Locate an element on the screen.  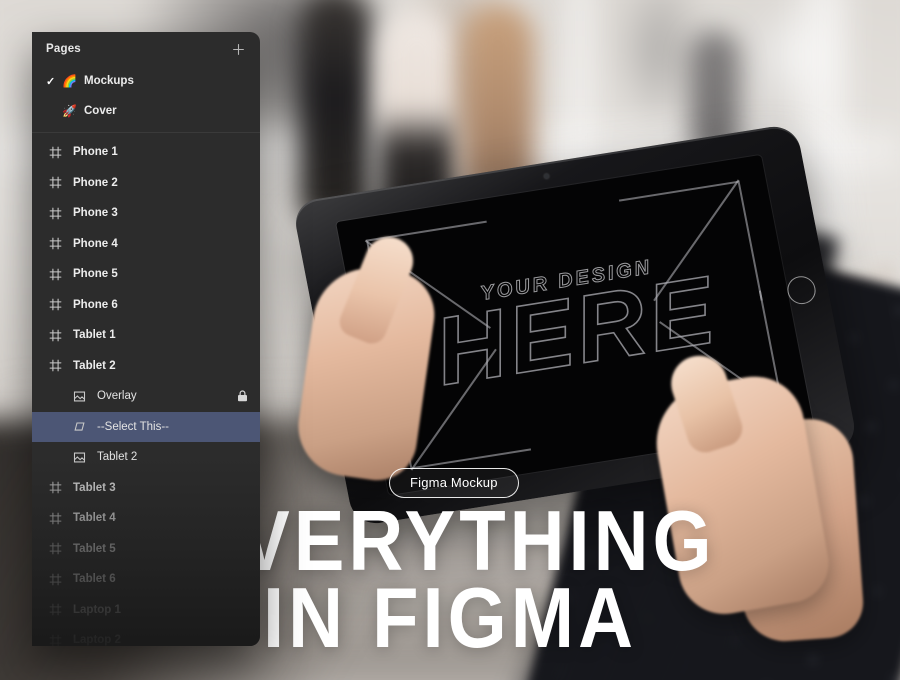
layer-item-phone-4: Phone 4 is located at coordinates (146, 244).